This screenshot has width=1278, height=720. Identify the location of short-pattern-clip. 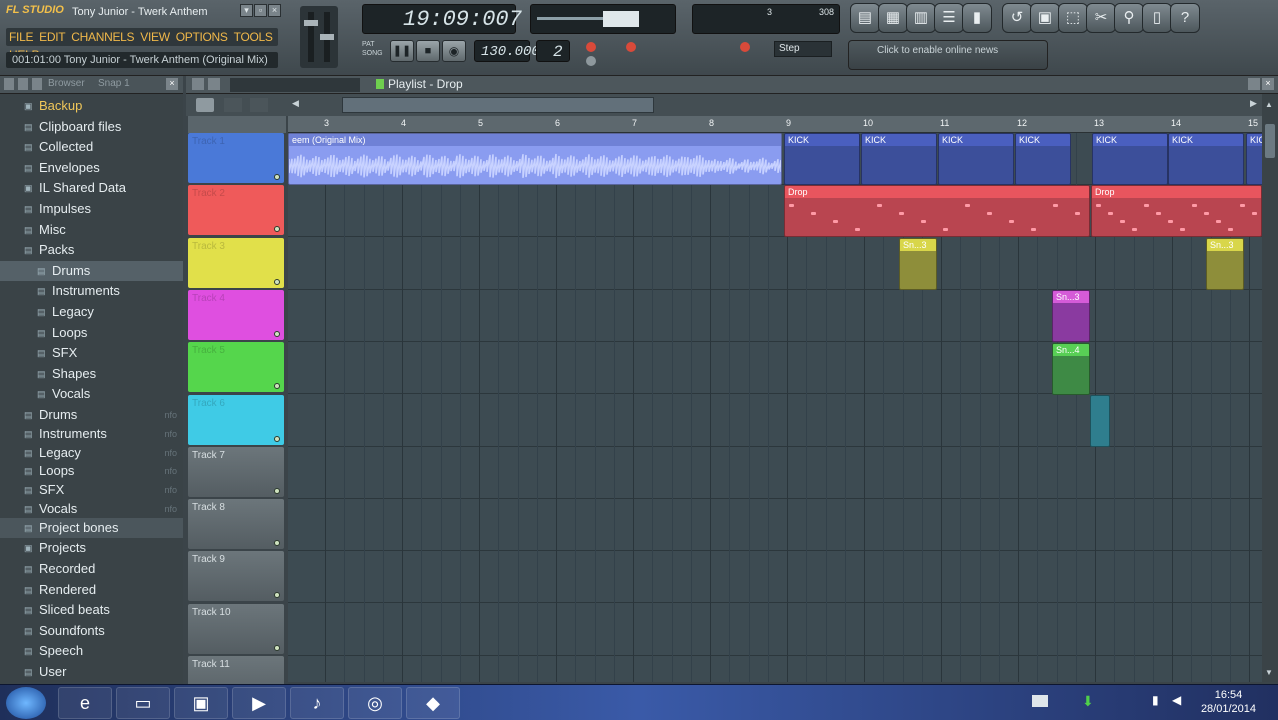
(1100, 421).